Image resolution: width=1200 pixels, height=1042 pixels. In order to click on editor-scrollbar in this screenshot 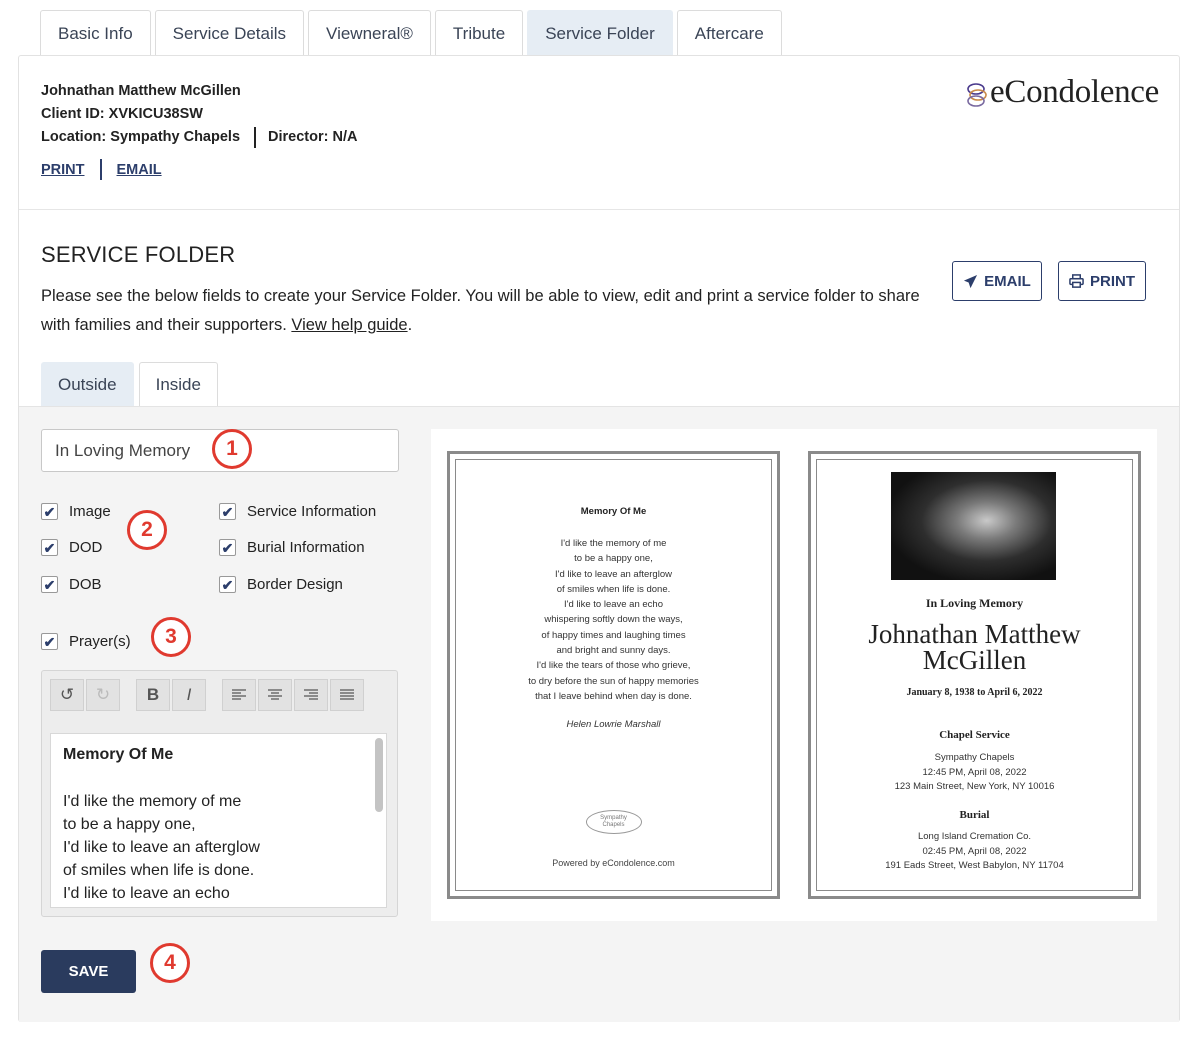, I will do `click(379, 775)`.